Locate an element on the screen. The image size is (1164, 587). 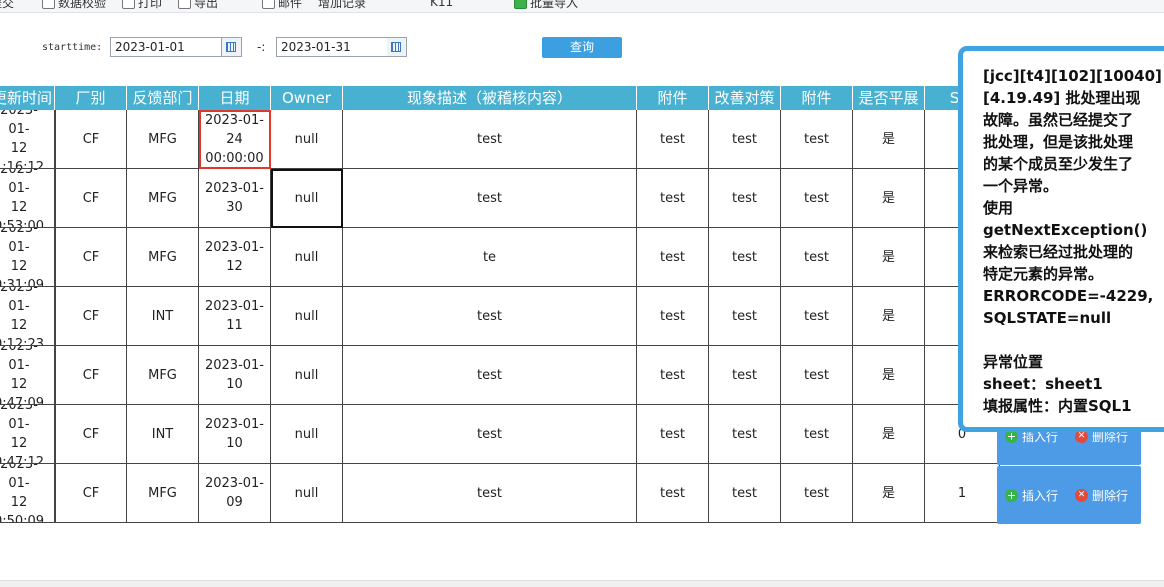
cell-update-time: 2023-01- 12 0:31:09 is located at coordinates (27, 257).